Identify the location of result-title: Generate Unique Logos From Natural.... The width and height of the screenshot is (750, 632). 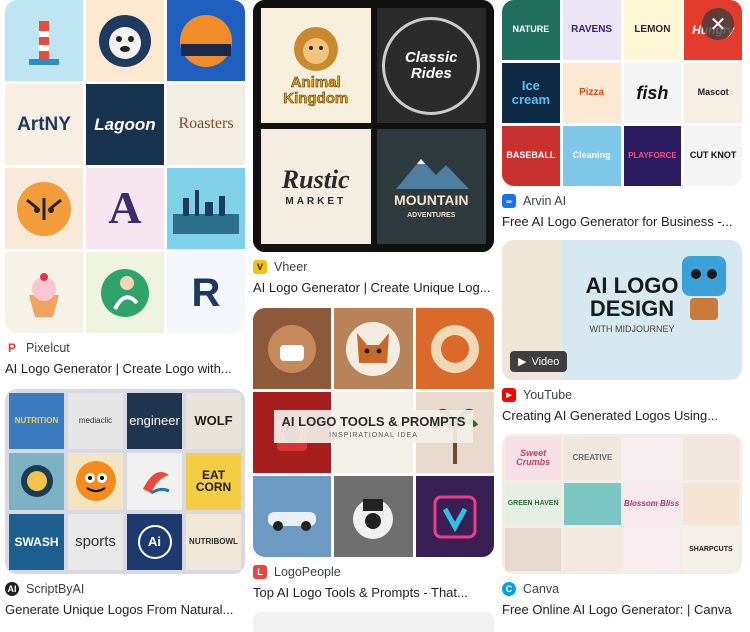
(125, 609).